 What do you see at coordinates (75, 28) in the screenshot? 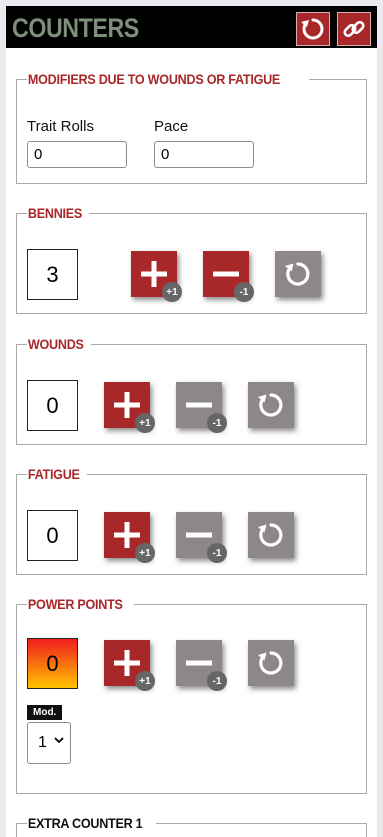
I see `page-title: COUNTERS` at bounding box center [75, 28].